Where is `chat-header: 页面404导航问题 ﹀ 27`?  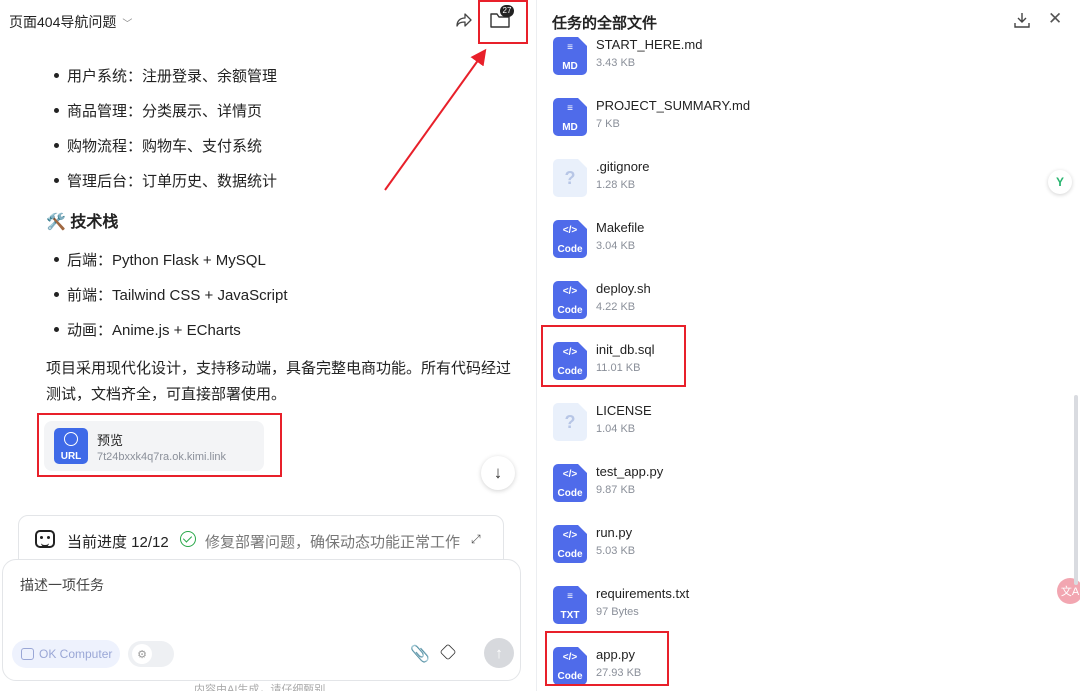
chat-header: 页面404导航问题 ﹀ 27 is located at coordinates (268, 21).